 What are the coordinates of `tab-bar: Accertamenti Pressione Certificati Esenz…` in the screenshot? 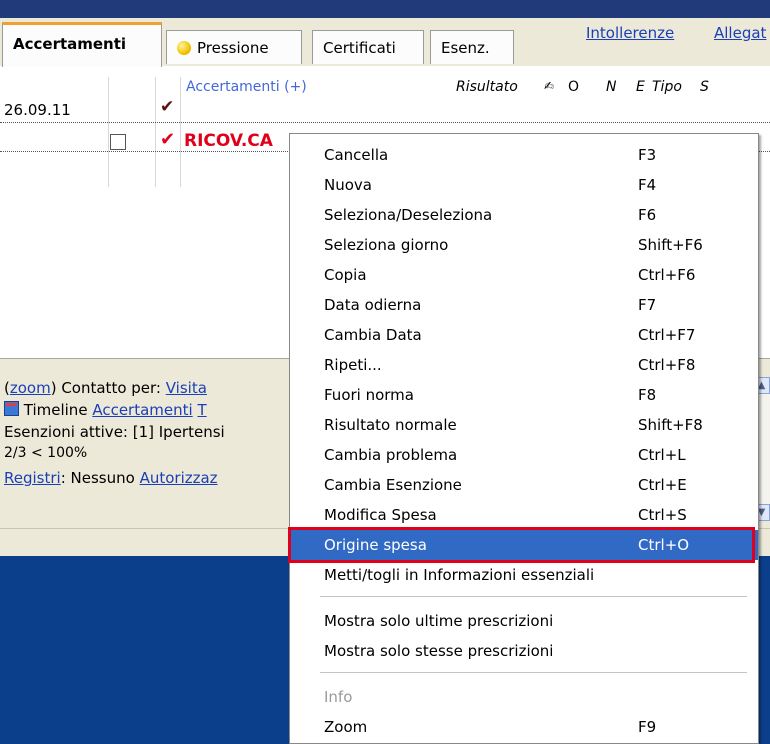 It's located at (385, 42).